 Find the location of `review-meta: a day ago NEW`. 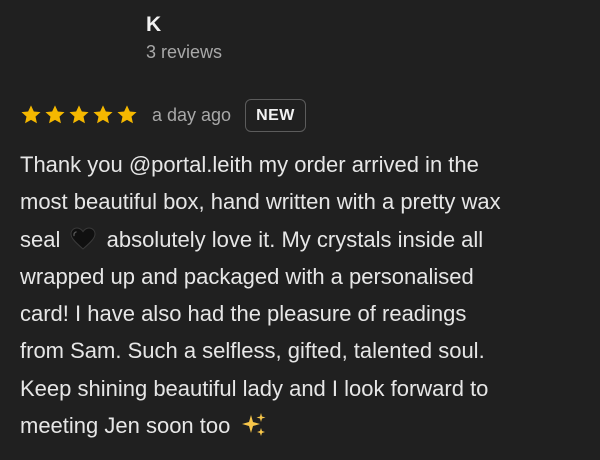

review-meta: a day ago NEW is located at coordinates (163, 115).